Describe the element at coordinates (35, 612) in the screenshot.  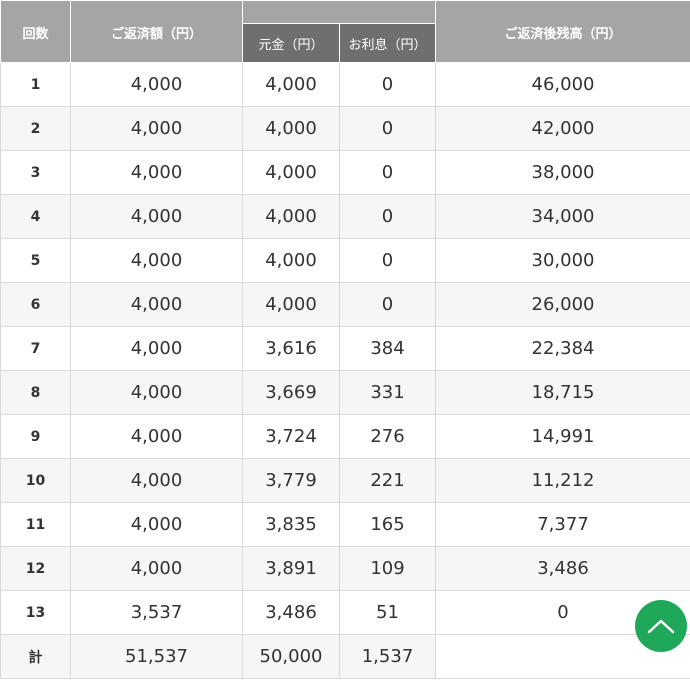
I see `cell-no: 13` at that location.